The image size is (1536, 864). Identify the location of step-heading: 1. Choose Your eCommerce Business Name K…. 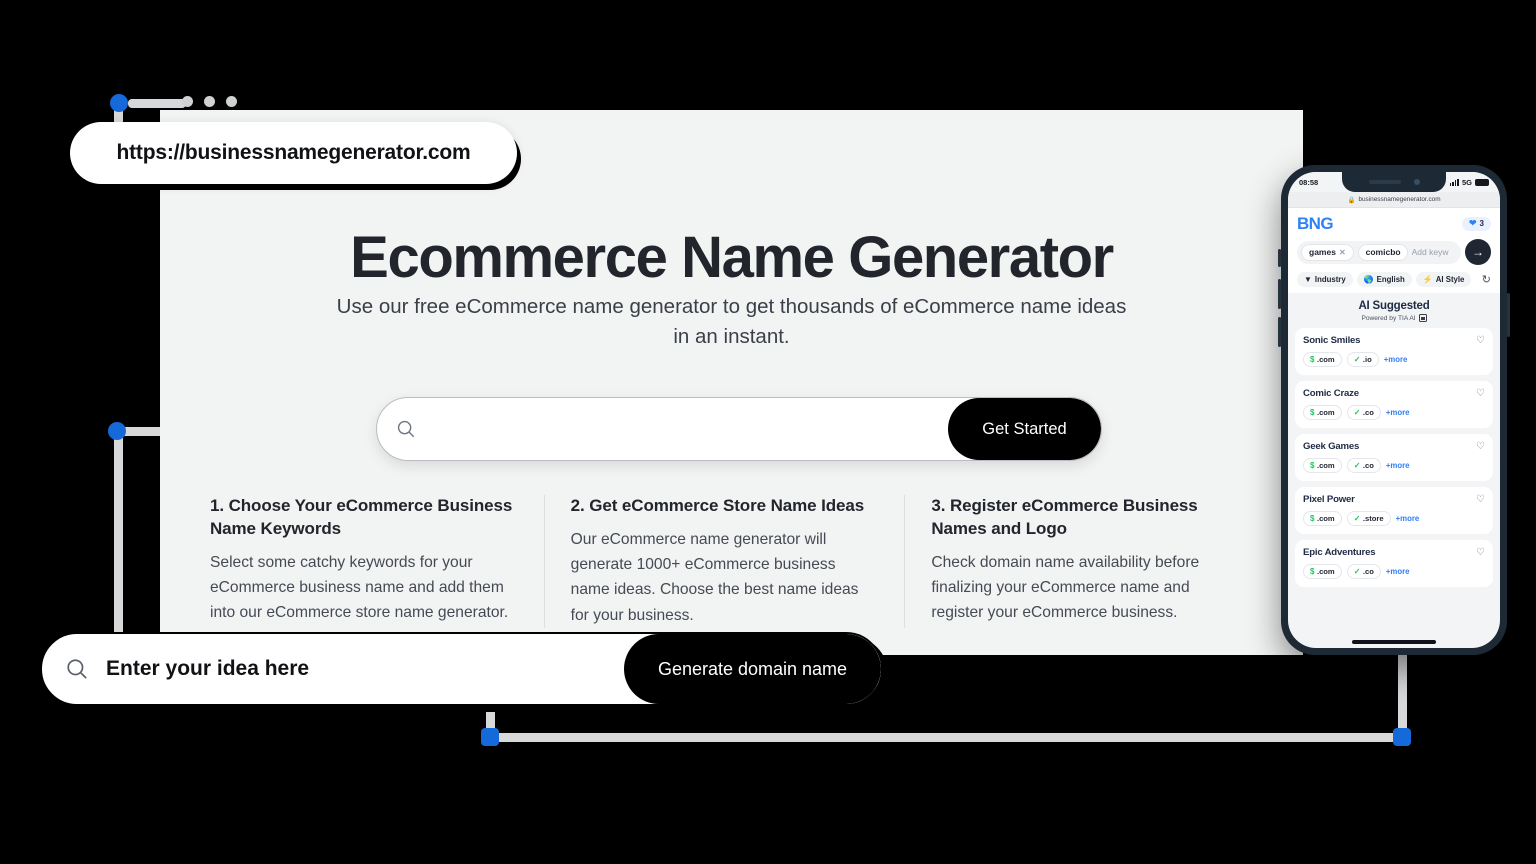
(361, 517).